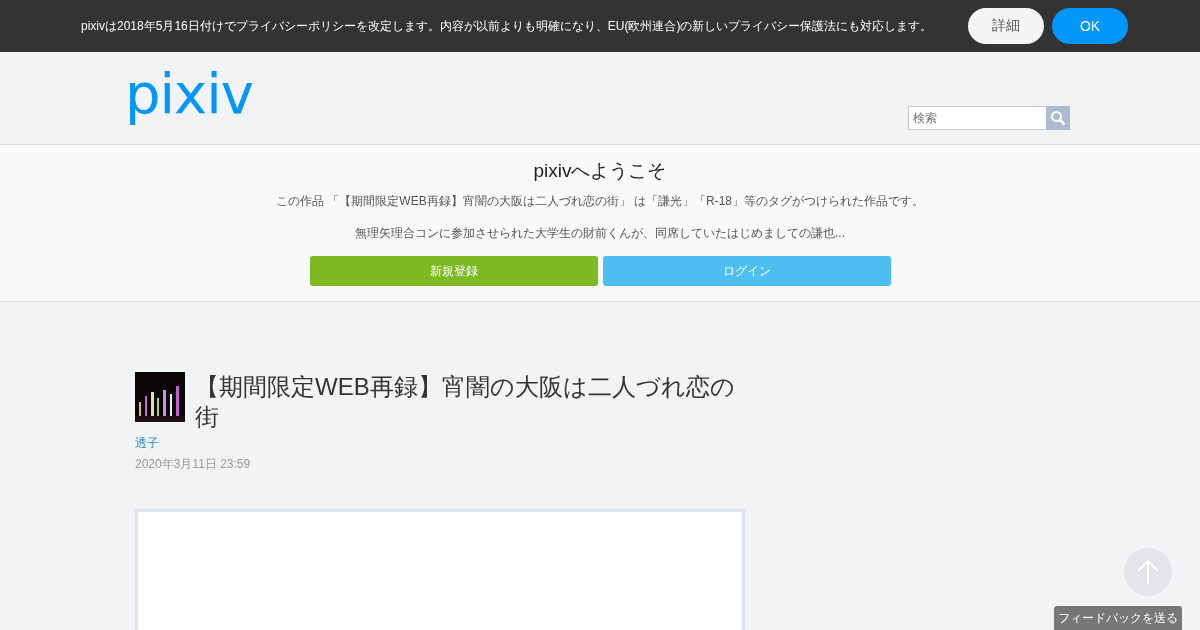 This screenshot has height=630, width=1200. What do you see at coordinates (1118, 618) in the screenshot?
I see `feedback-button: フィードバックを送る` at bounding box center [1118, 618].